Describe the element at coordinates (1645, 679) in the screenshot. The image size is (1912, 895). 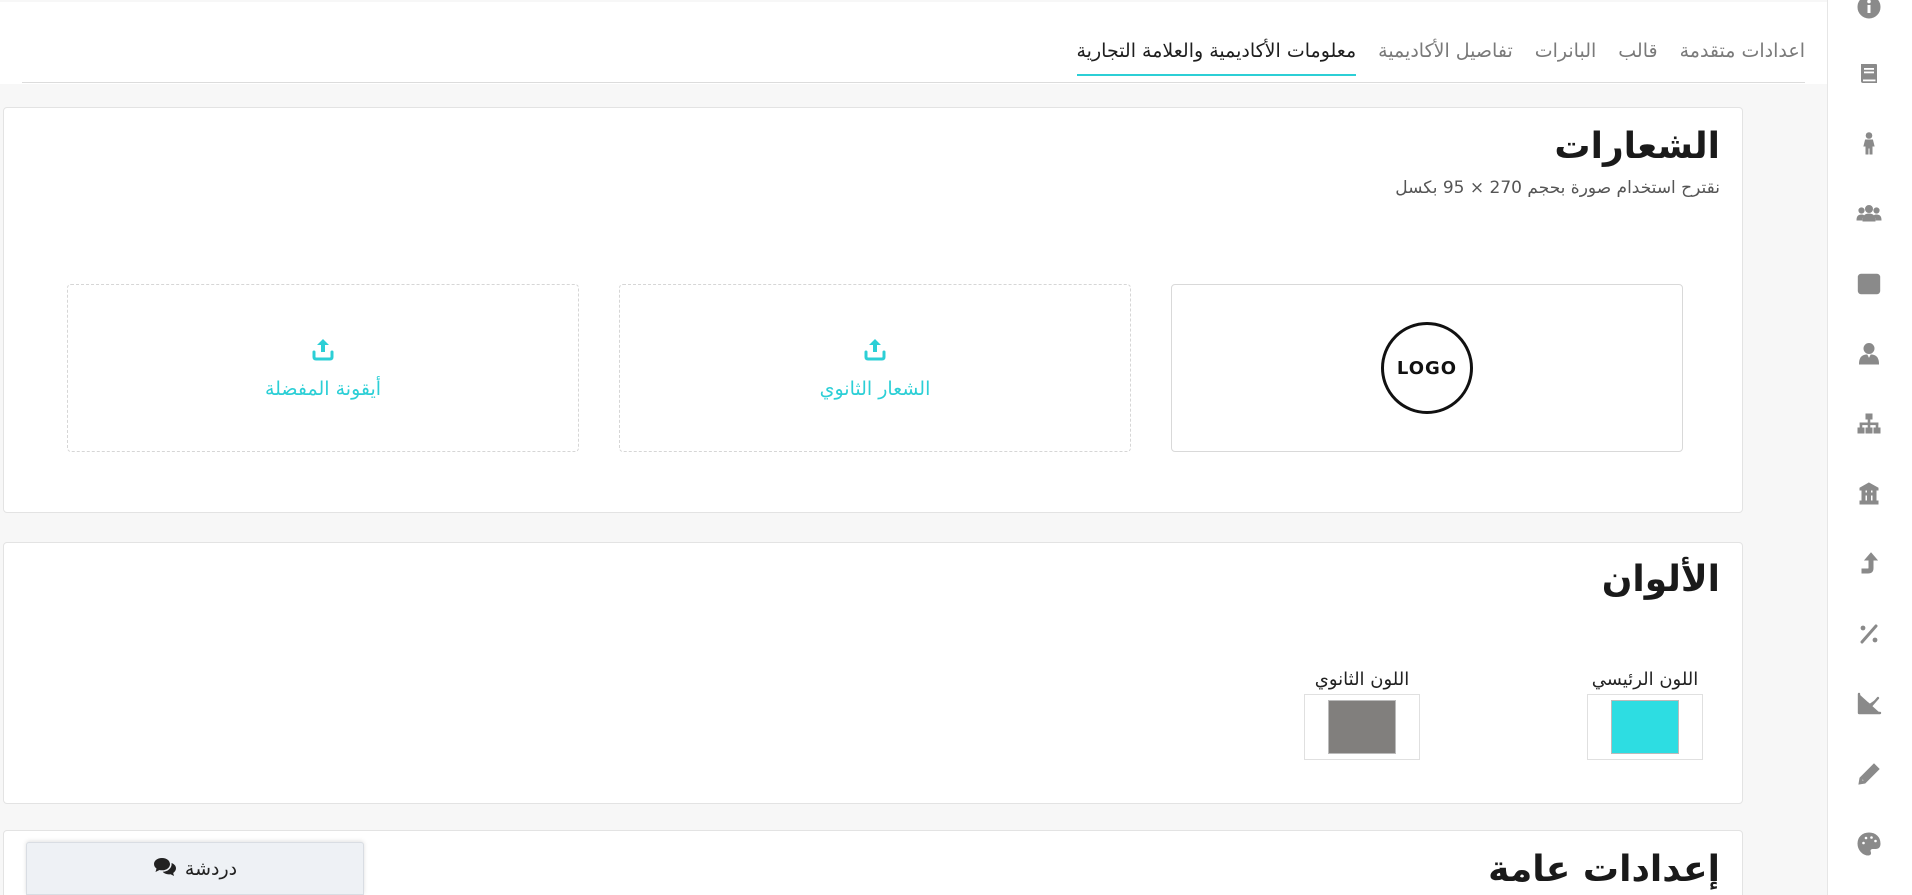
I see `primary-color-label: اللون الرئيسي` at that location.